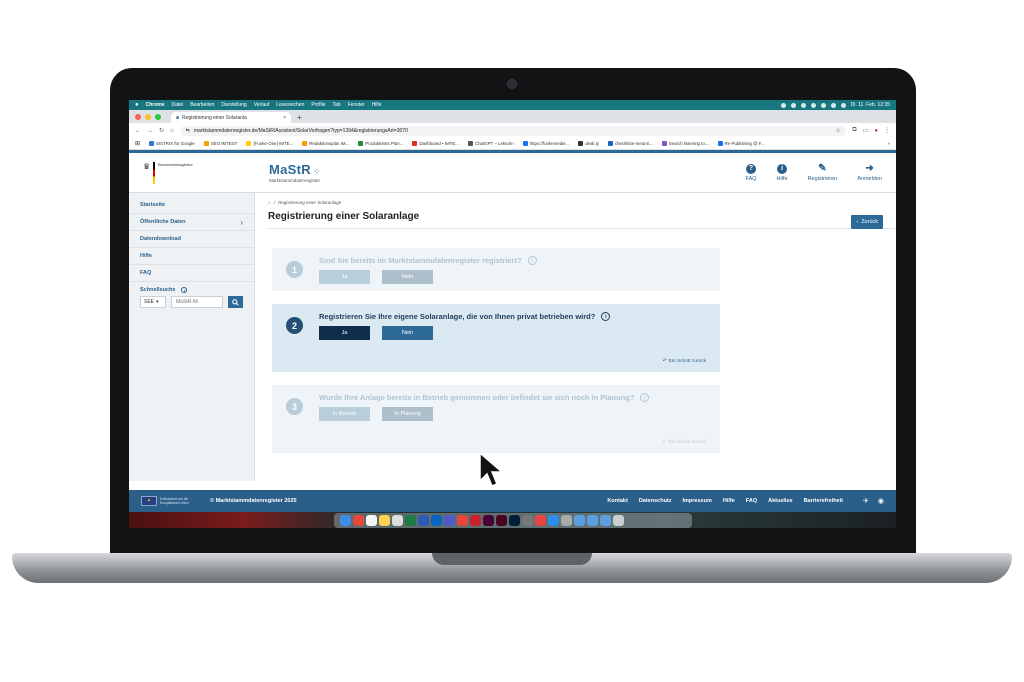  Describe the element at coordinates (191, 256) in the screenshot. I see `sidebar-item-hilfe: Hilfe` at that location.